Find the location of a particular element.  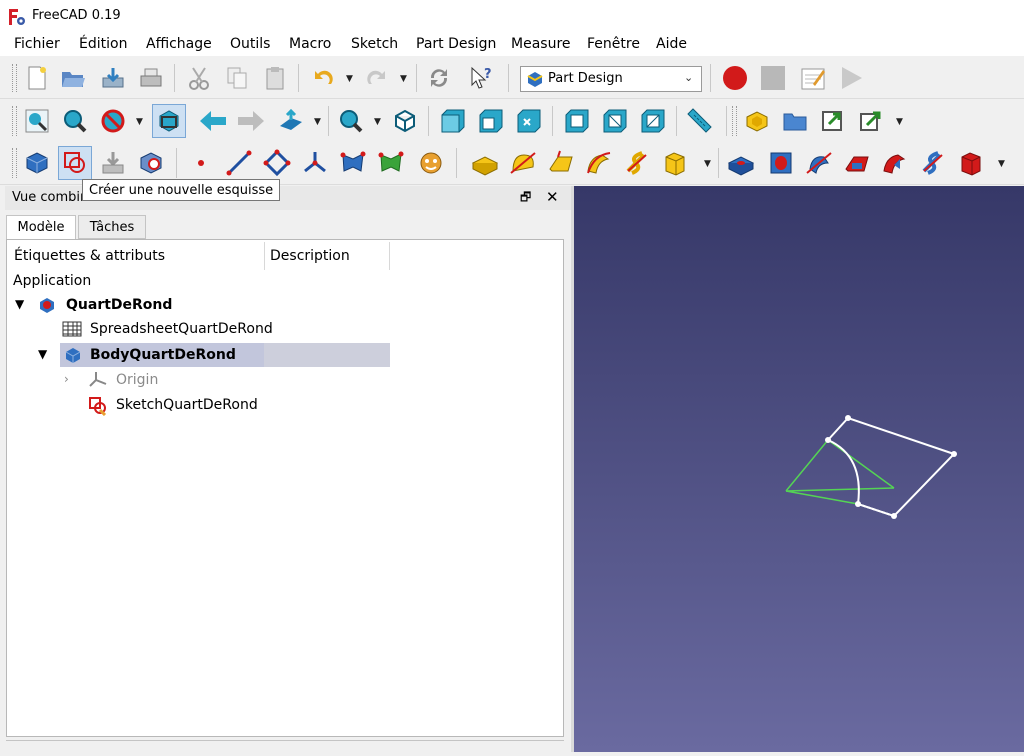

redo-icon is located at coordinates (377, 78).